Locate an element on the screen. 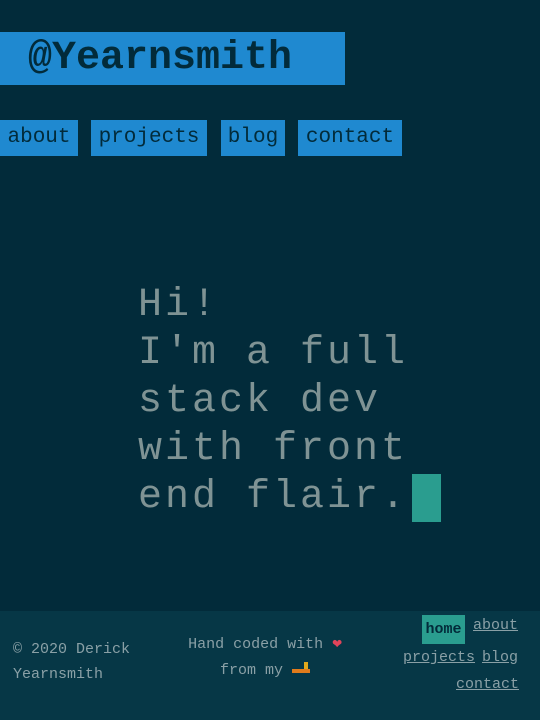 The width and height of the screenshot is (540, 720). footer-link-contact: contact is located at coordinates (487, 684).